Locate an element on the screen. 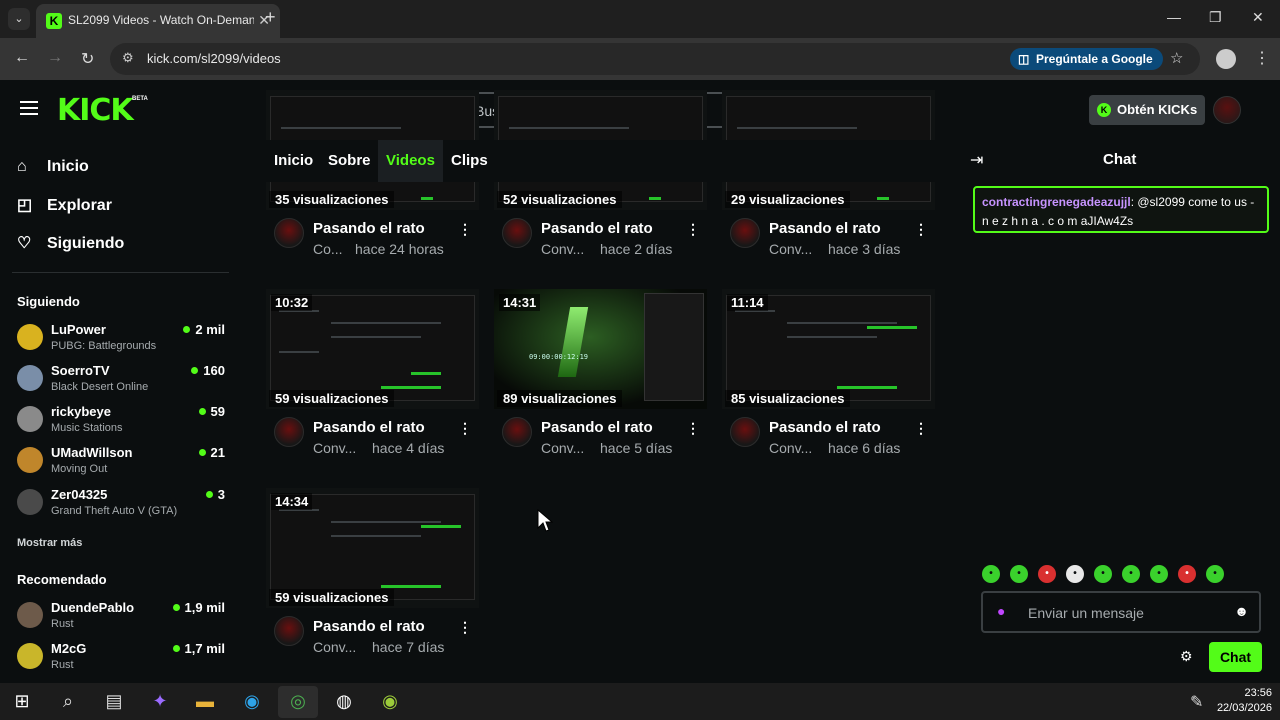 Image resolution: width=1280 pixels, height=720 pixels. send-chat-button: Chat is located at coordinates (1235, 657).